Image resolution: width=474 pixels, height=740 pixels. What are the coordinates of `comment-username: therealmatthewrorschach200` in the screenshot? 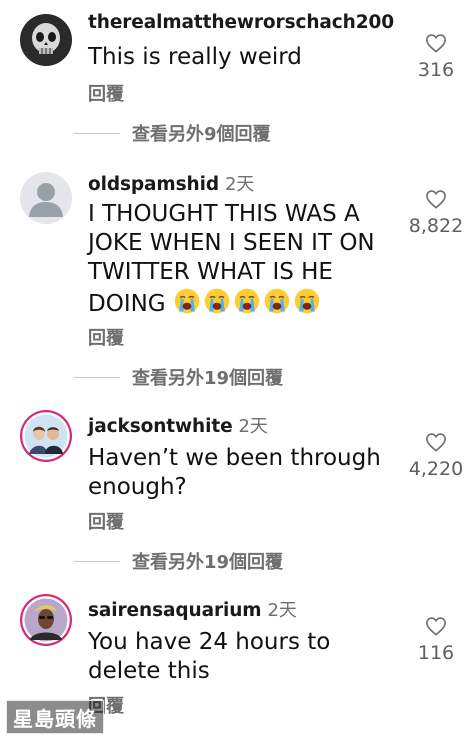 It's located at (241, 22).